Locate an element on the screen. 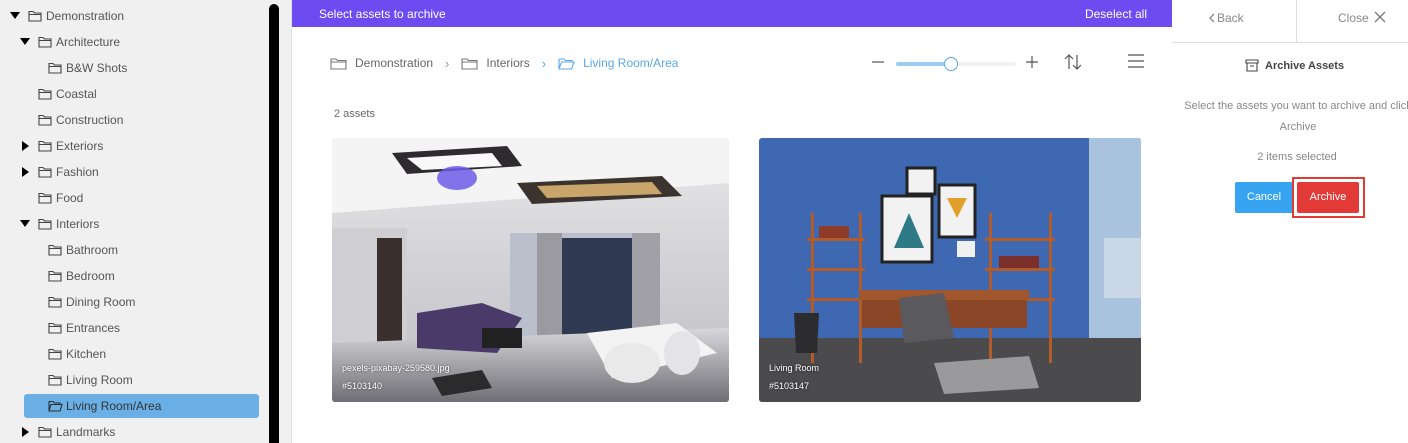 This screenshot has width=1408, height=443. tree-item: Construction is located at coordinates (131, 120).